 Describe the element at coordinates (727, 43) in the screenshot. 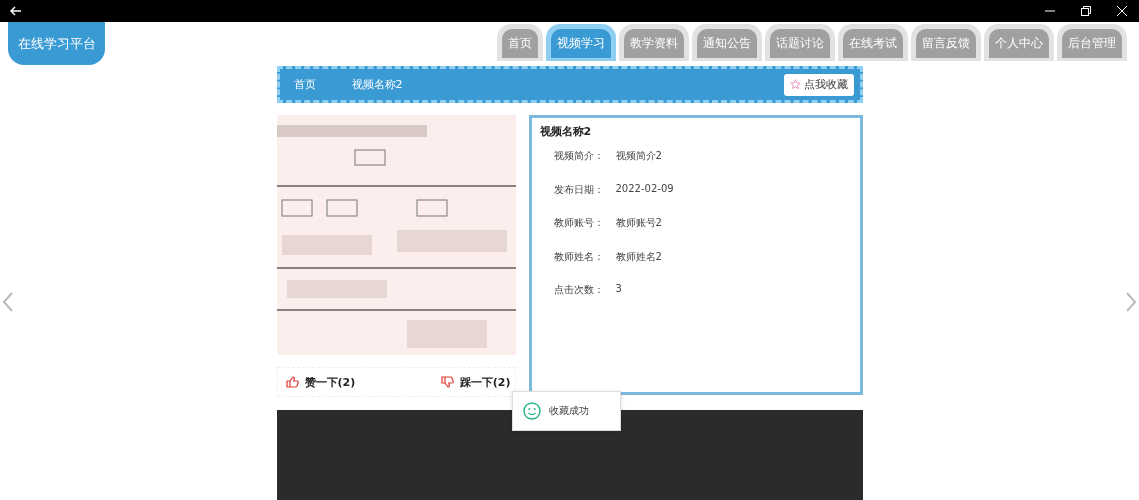

I see `nav-tab: 通知公告` at that location.